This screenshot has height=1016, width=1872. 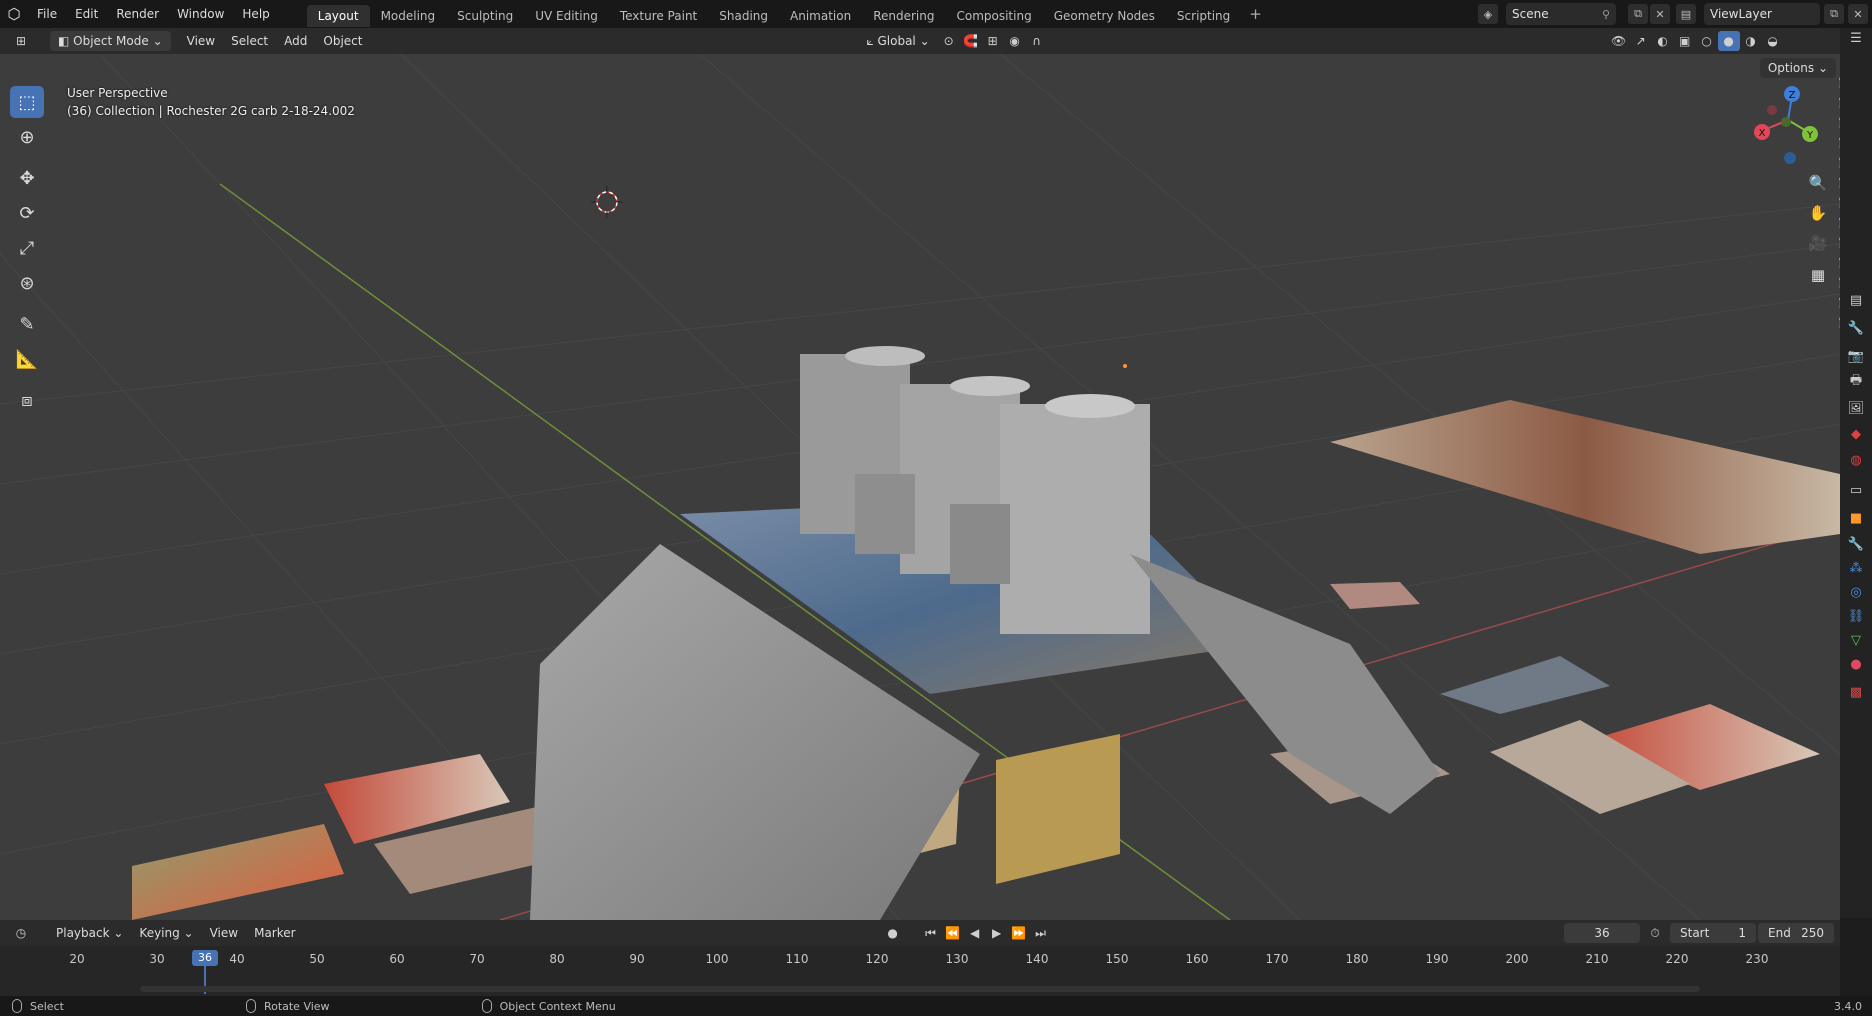 I want to click on next-keyframe-icon: ⏩, so click(x=1019, y=933).